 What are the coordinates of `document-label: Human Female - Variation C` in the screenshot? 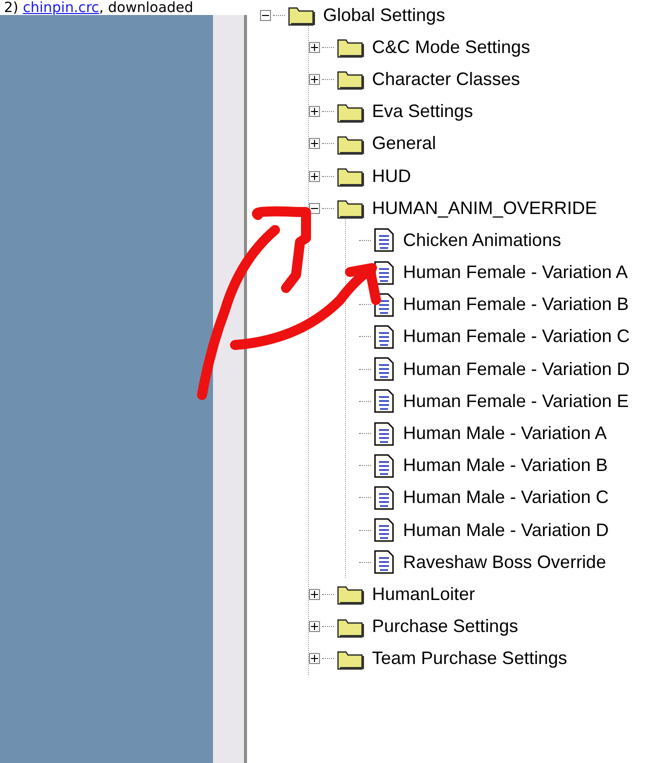 It's located at (516, 337).